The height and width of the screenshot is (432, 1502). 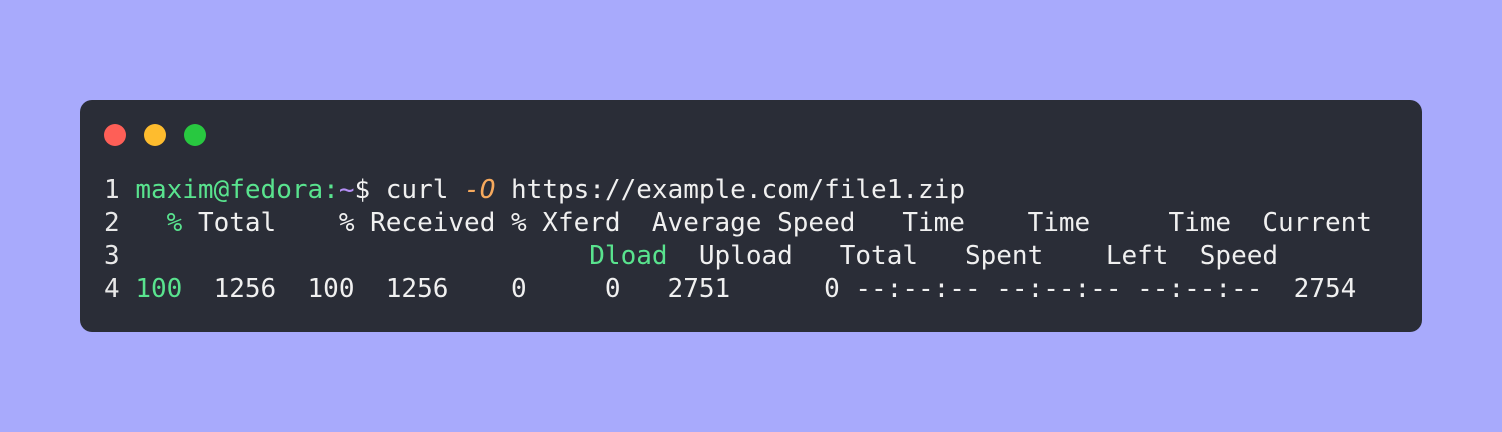 I want to click on percent-header: %, so click(x=174, y=223).